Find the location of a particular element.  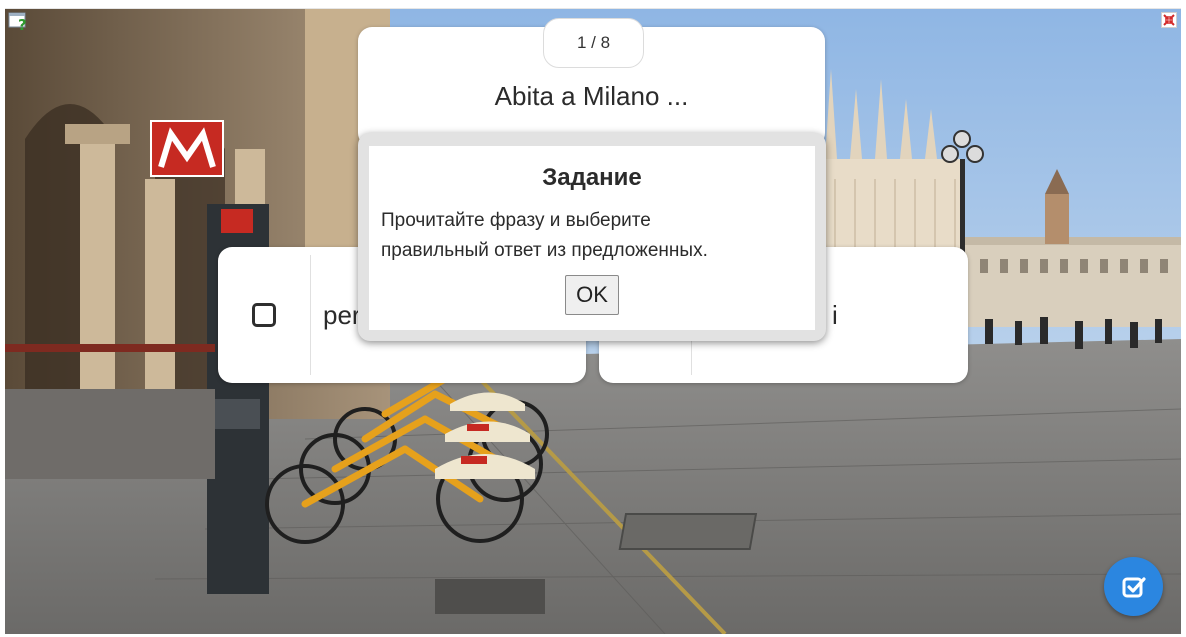

task-dialog-line-2: правильный ответ из предложенных. is located at coordinates (544, 250).